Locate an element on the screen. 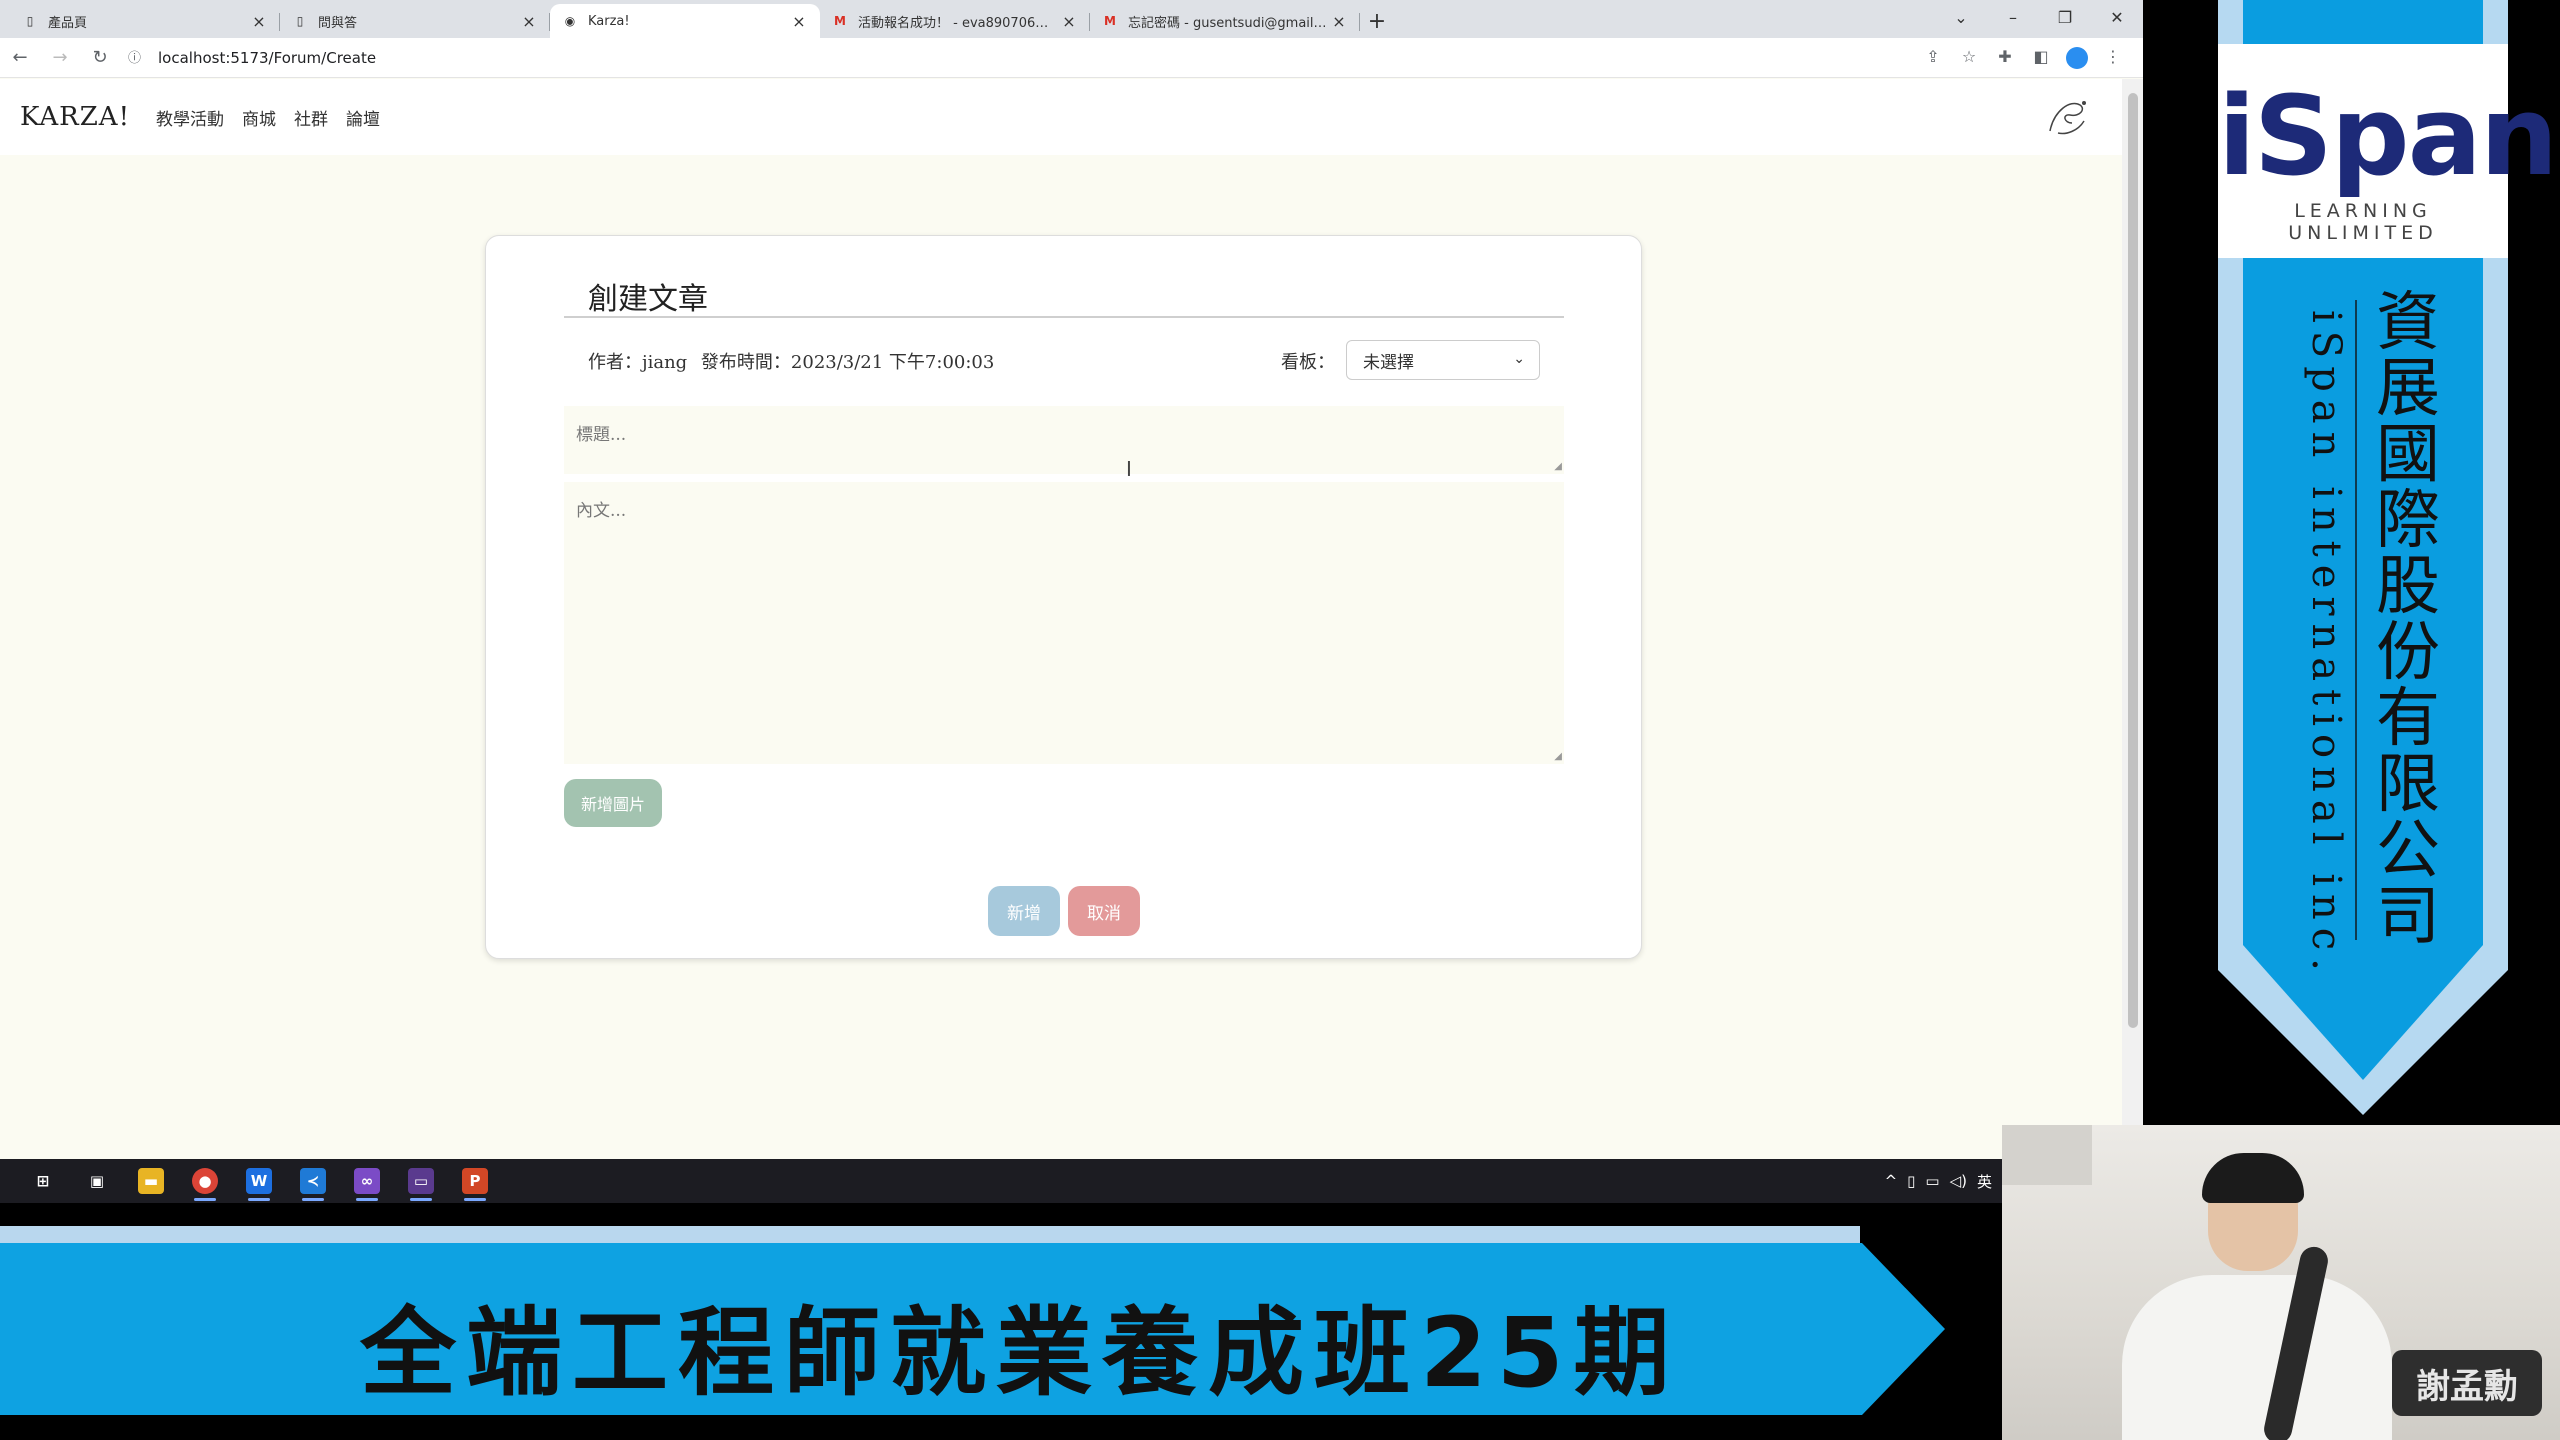 This screenshot has height=1440, width=2560. taskbar-terminal: ▭ is located at coordinates (421, 1181).